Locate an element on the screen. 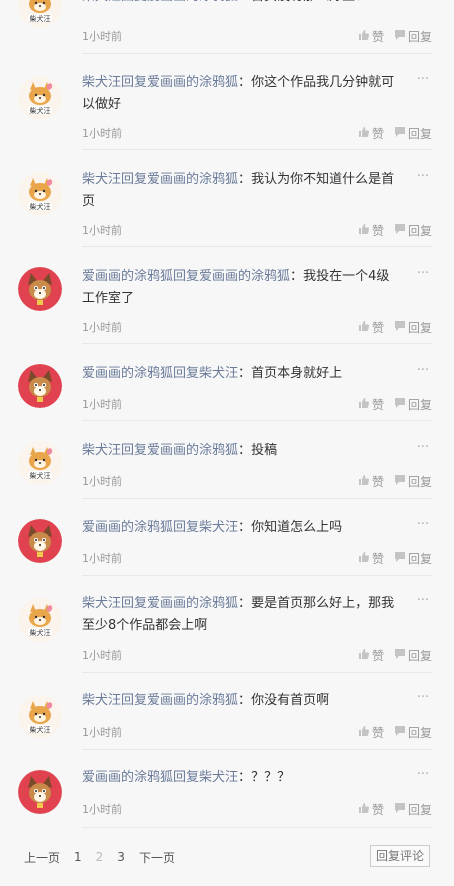 The width and height of the screenshot is (454, 886). comment-content: 你知道怎么上吗 is located at coordinates (297, 527).